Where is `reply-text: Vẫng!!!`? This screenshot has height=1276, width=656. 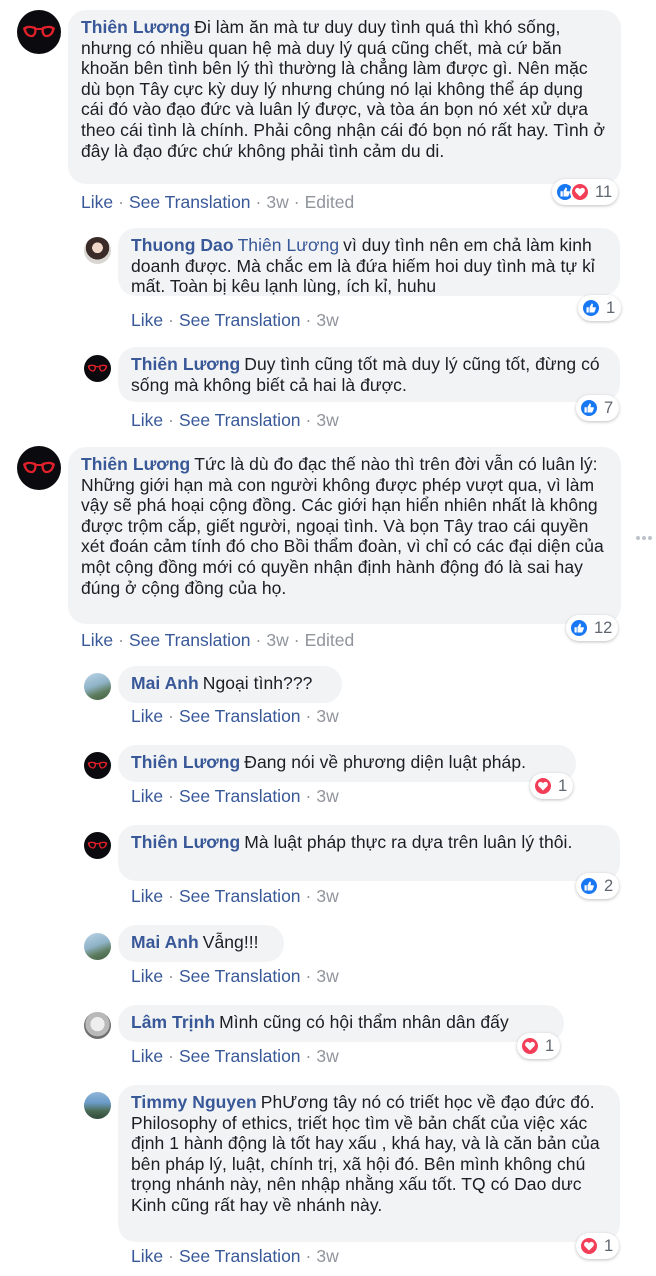 reply-text: Vẫng!!! is located at coordinates (230, 942).